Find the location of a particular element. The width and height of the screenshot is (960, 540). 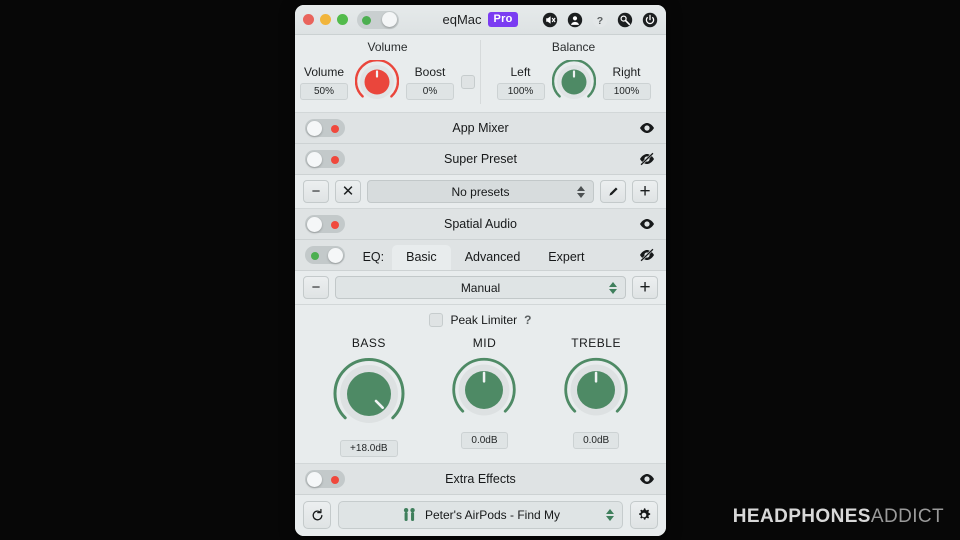

band-mid-value: 0.0dB is located at coordinates (484, 440).